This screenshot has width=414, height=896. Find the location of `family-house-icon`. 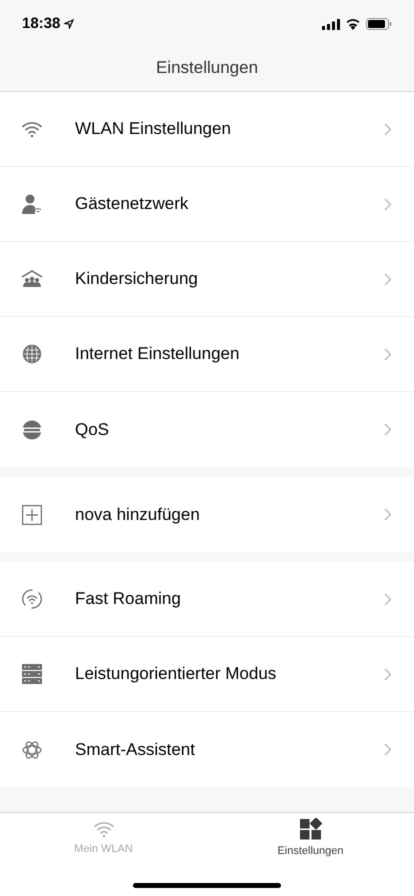

family-house-icon is located at coordinates (31, 279).